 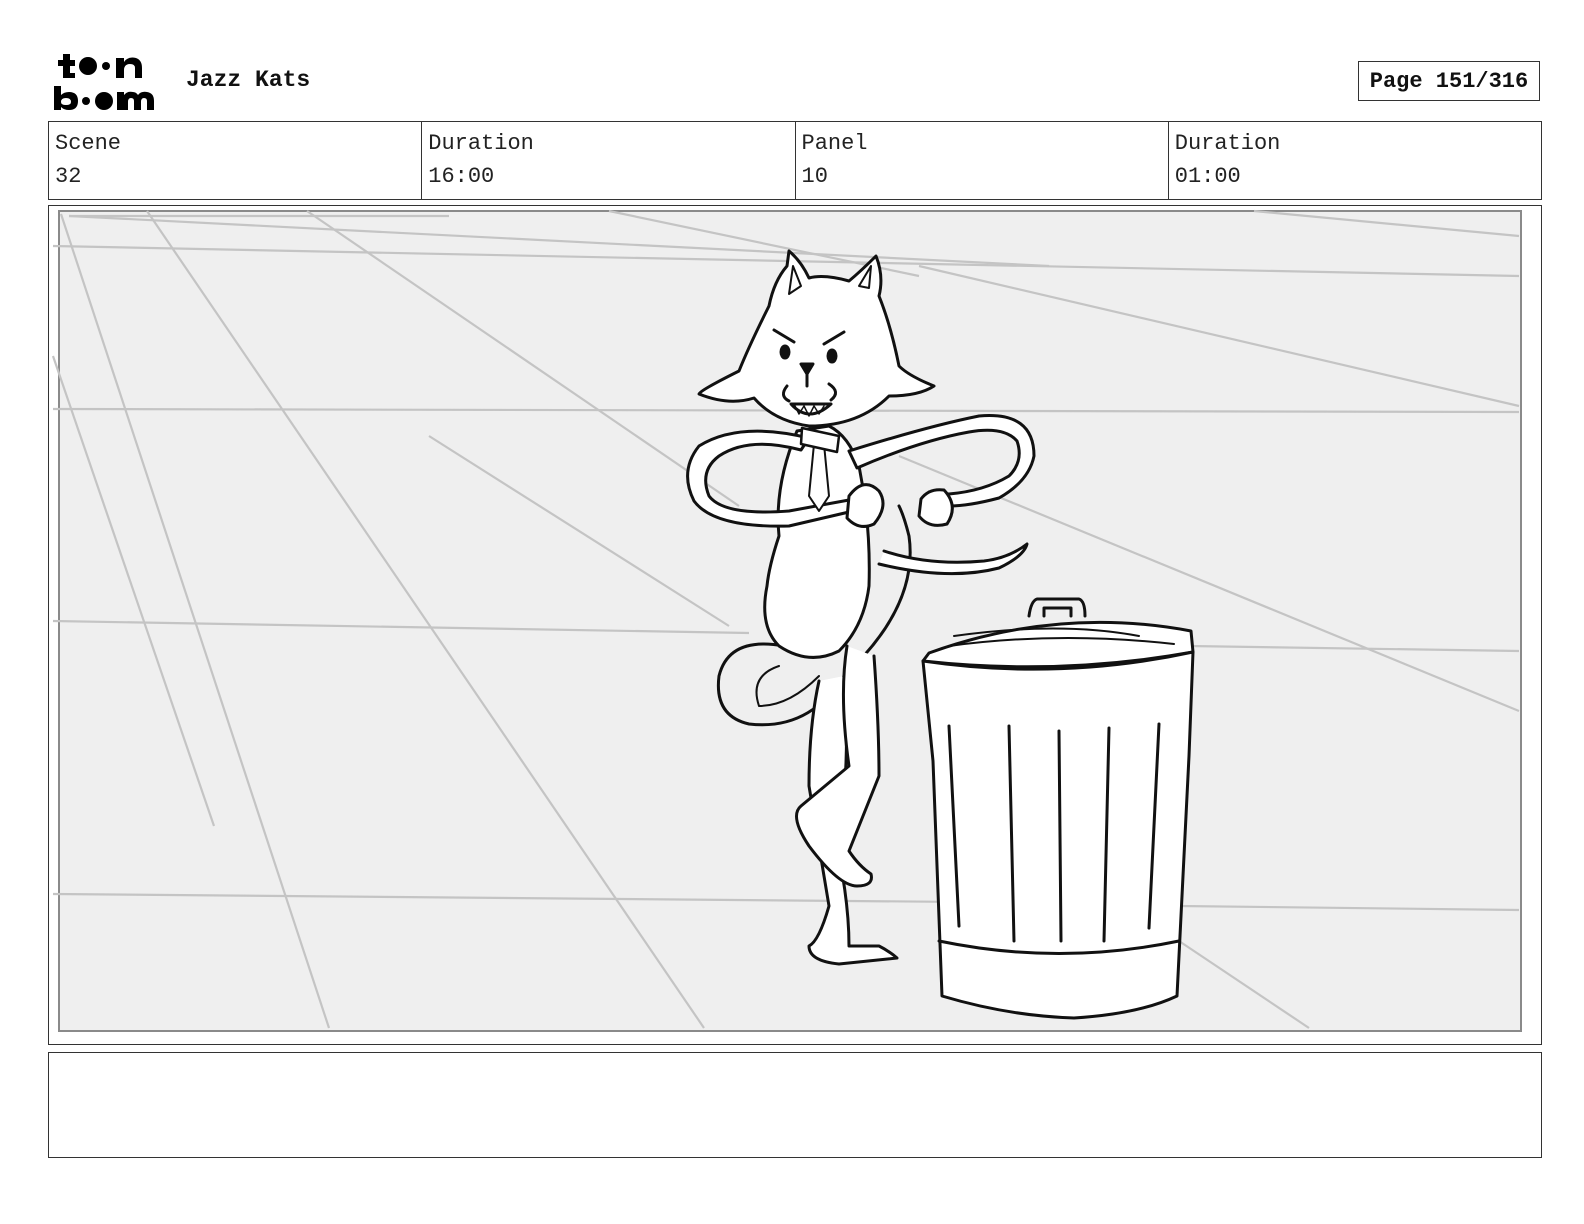 I want to click on page-label: Page 151/316, so click(x=1449, y=81).